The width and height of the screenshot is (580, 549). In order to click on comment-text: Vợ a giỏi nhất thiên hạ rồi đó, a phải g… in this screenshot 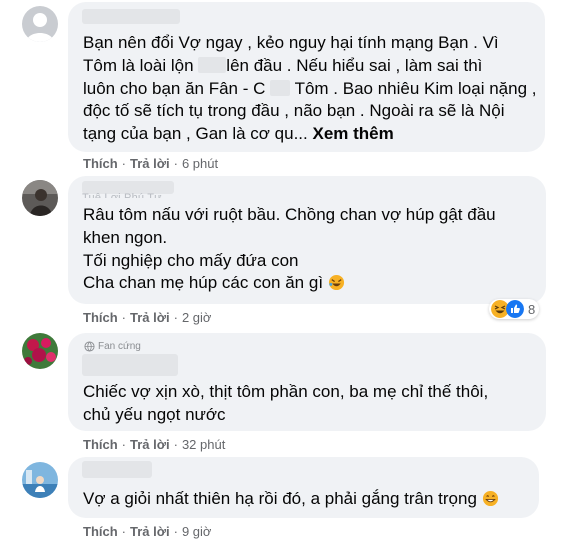, I will do `click(308, 499)`.